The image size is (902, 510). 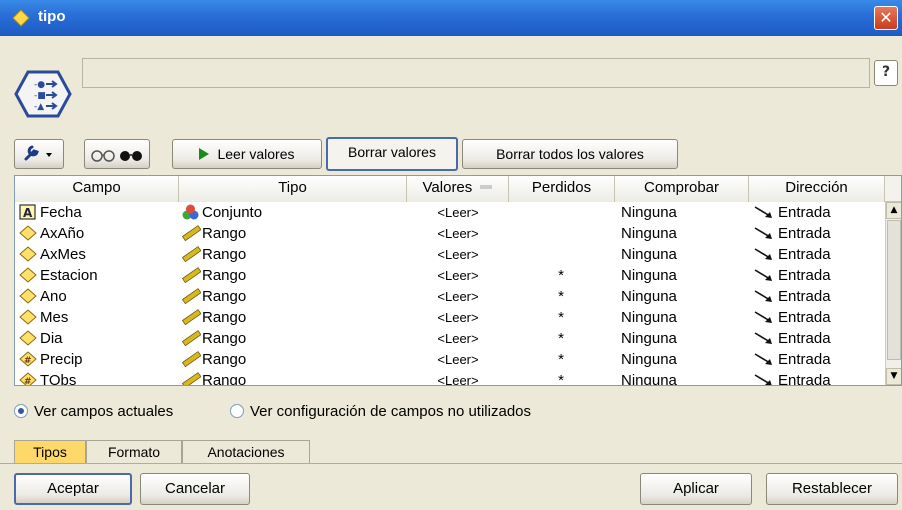 I want to click on title-bar: tipo ✕, so click(x=451, y=18).